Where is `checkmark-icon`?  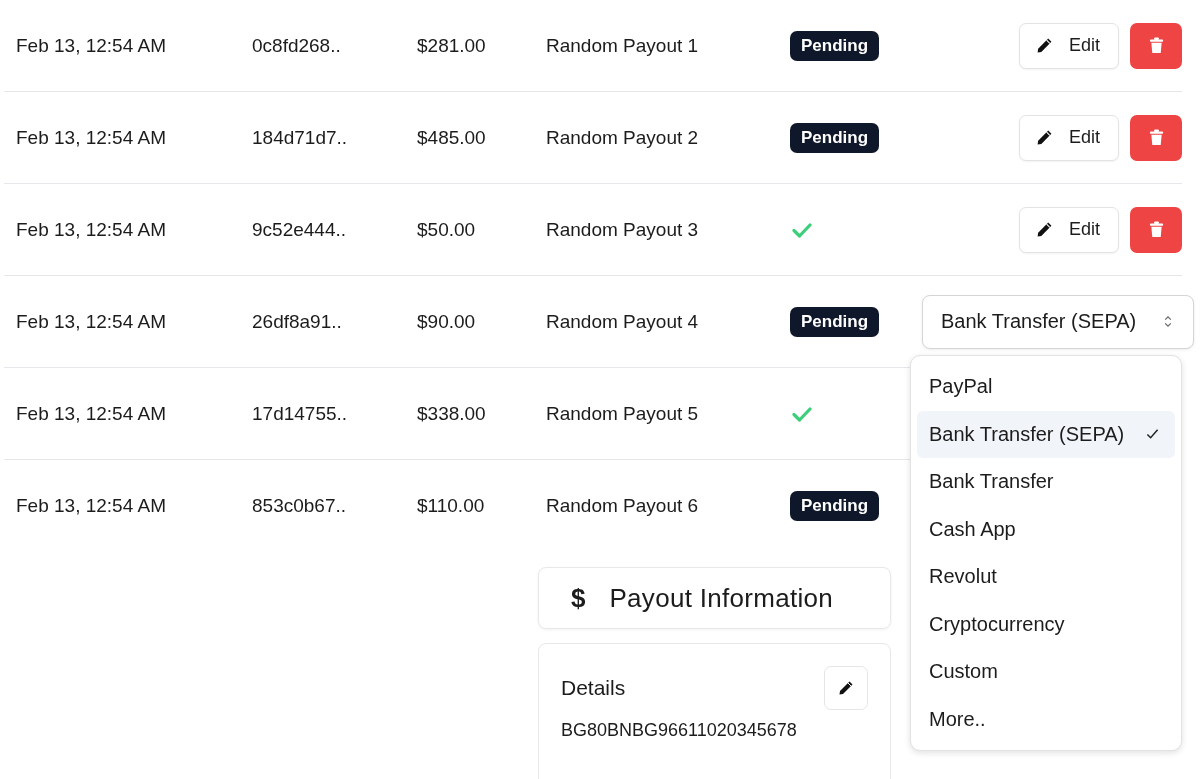
checkmark-icon is located at coordinates (1152, 434).